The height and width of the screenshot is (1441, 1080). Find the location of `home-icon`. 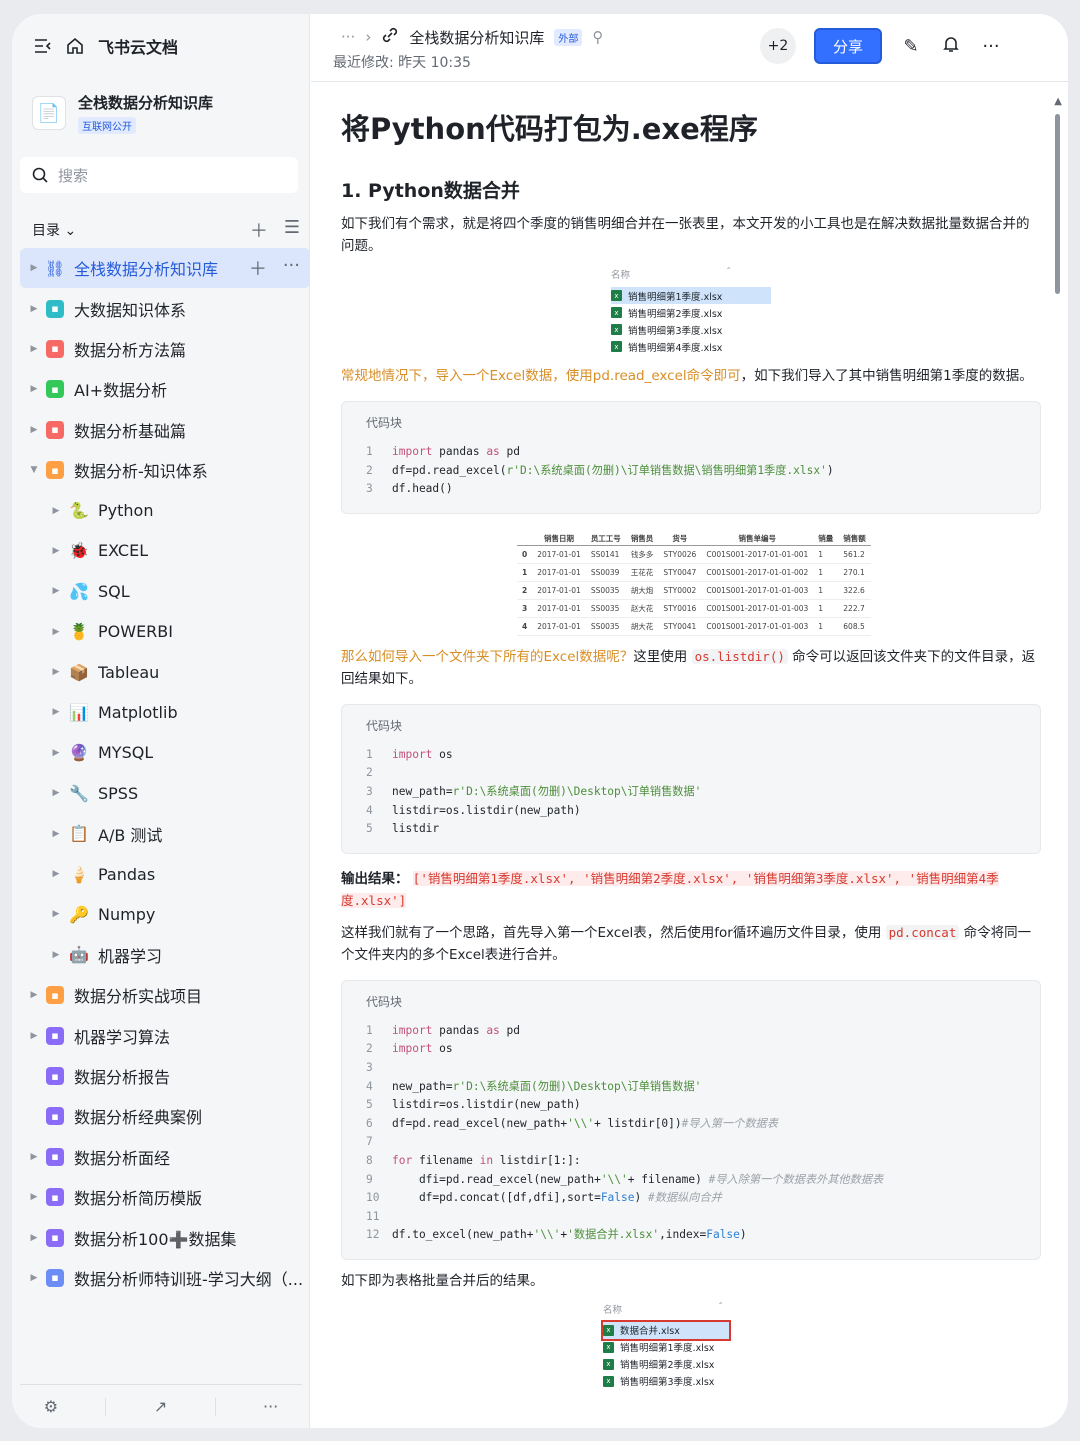

home-icon is located at coordinates (75, 46).